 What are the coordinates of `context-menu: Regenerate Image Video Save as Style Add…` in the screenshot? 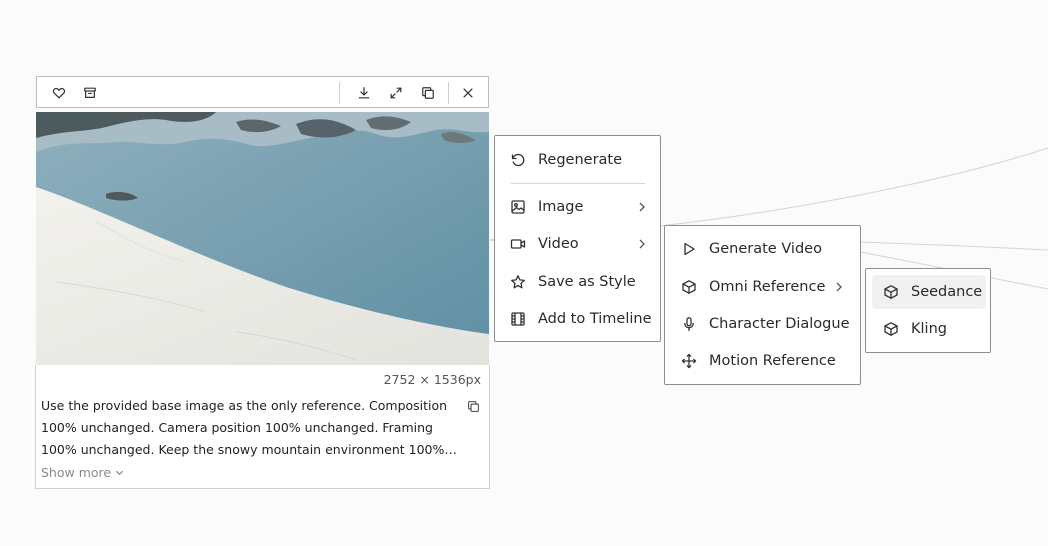 It's located at (577, 238).